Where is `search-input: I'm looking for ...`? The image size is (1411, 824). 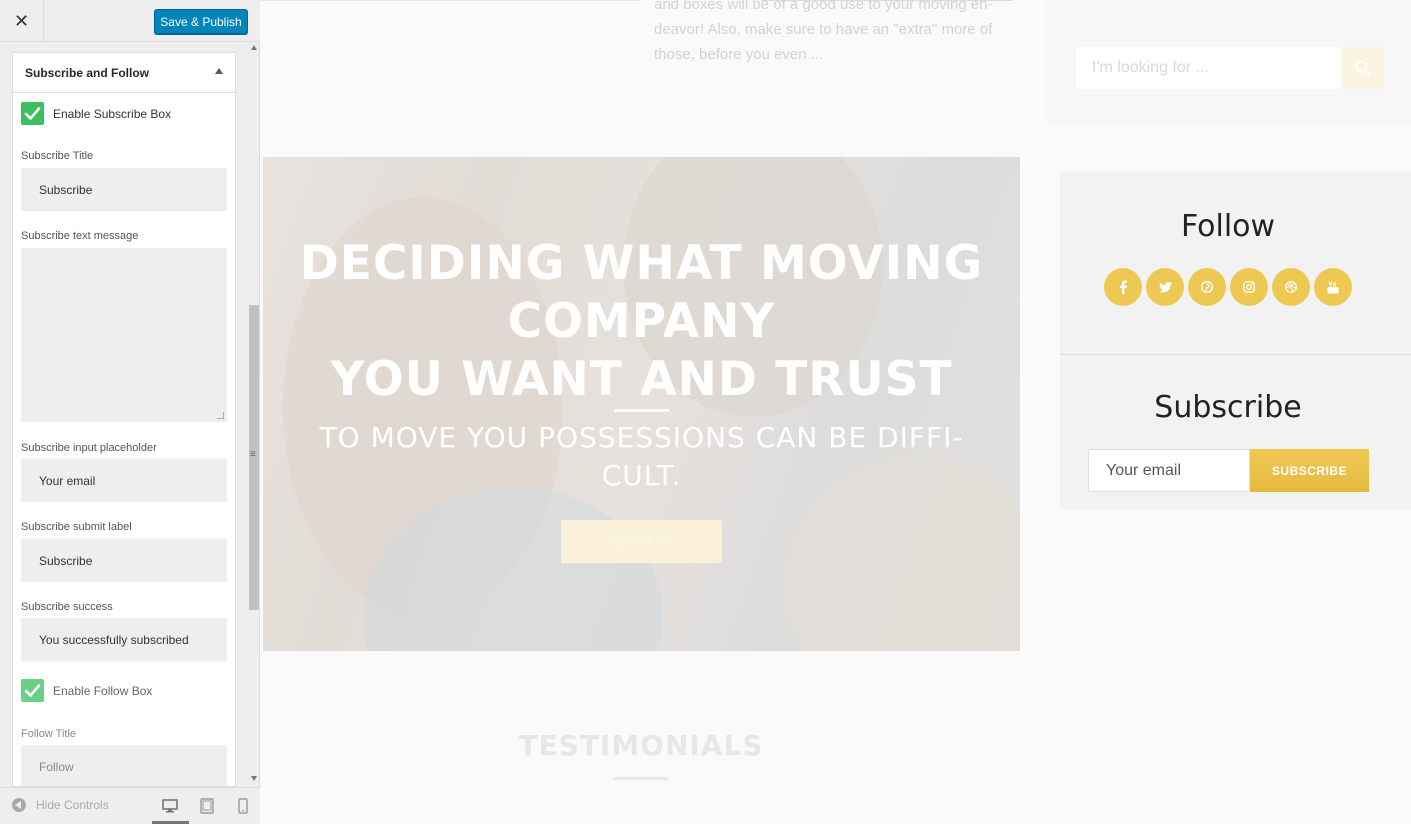 search-input: I'm looking for ... is located at coordinates (1208, 68).